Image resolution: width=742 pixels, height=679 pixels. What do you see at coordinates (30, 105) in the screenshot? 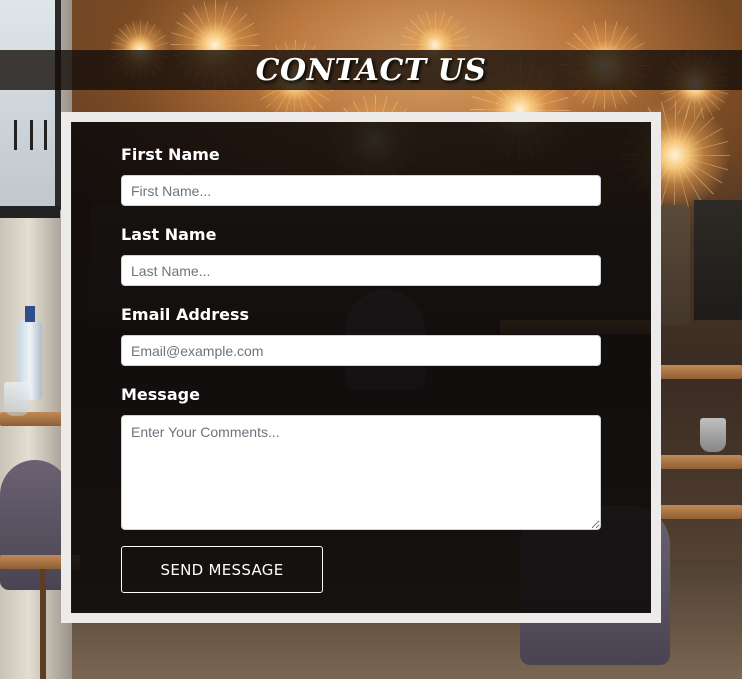
I see `left-window` at bounding box center [30, 105].